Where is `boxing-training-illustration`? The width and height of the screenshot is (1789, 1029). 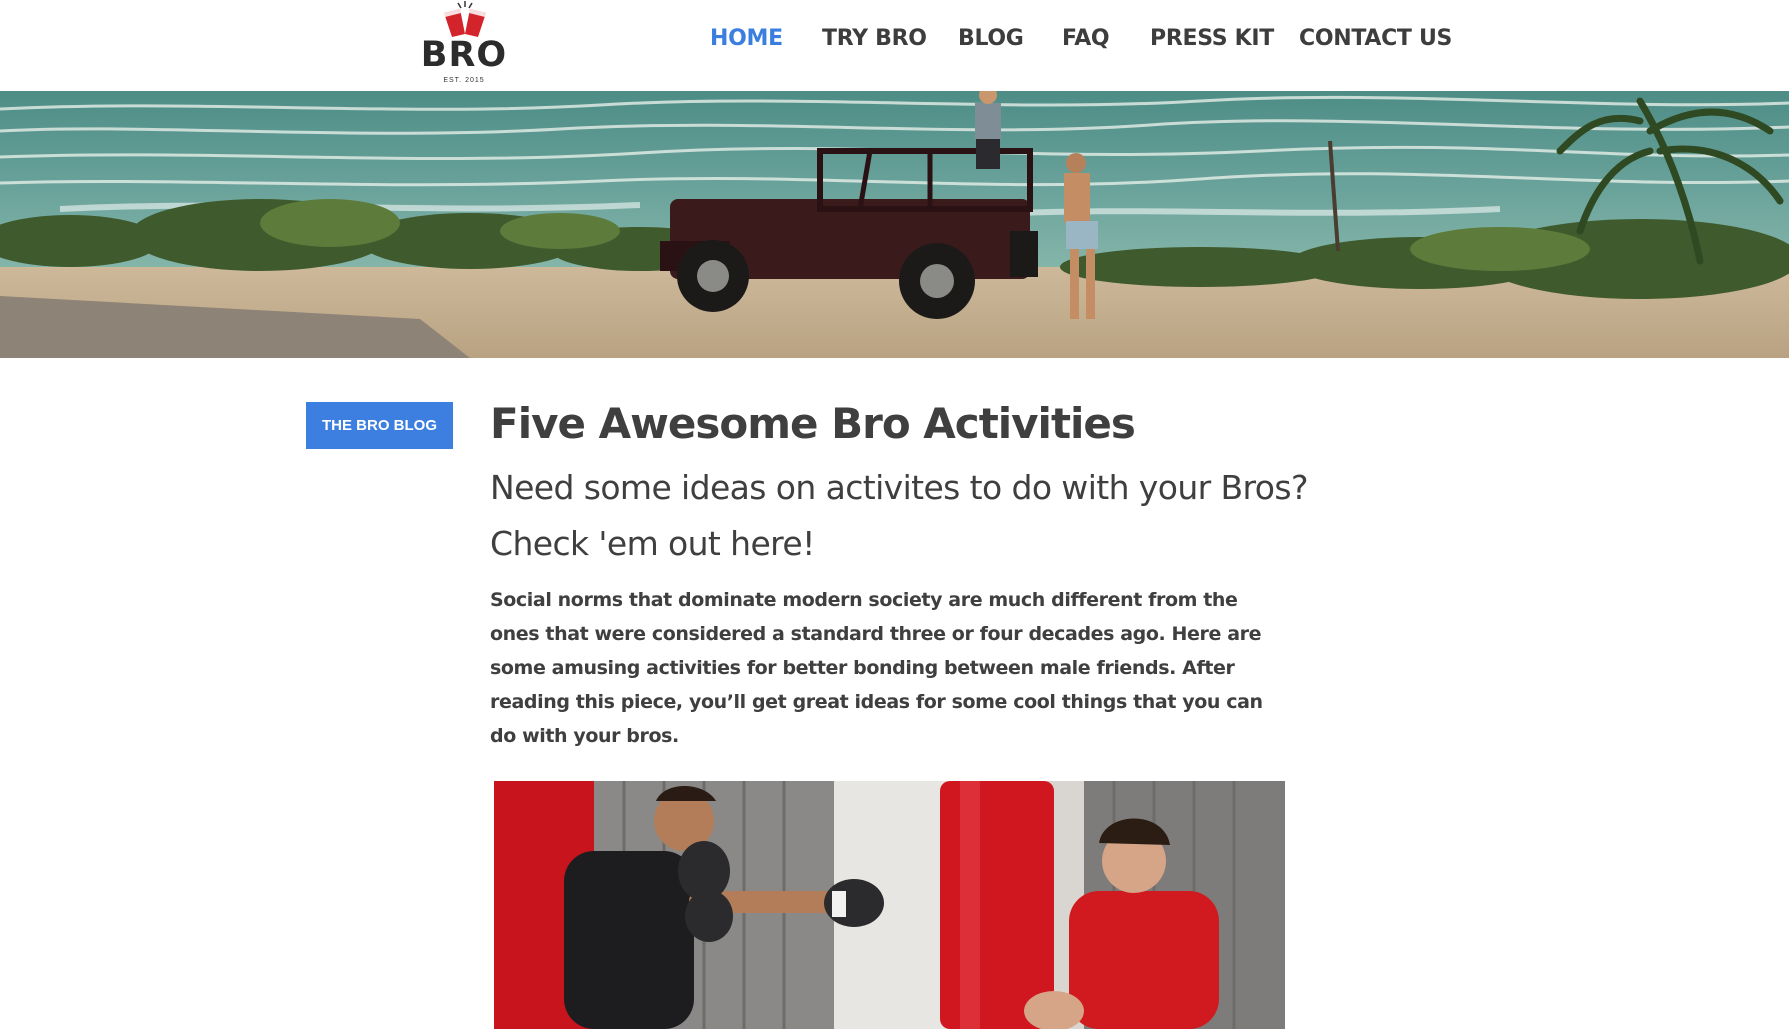
boxing-training-illustration is located at coordinates (889, 905).